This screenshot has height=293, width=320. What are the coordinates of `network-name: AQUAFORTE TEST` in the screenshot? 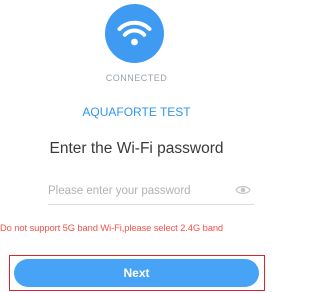 It's located at (136, 112).